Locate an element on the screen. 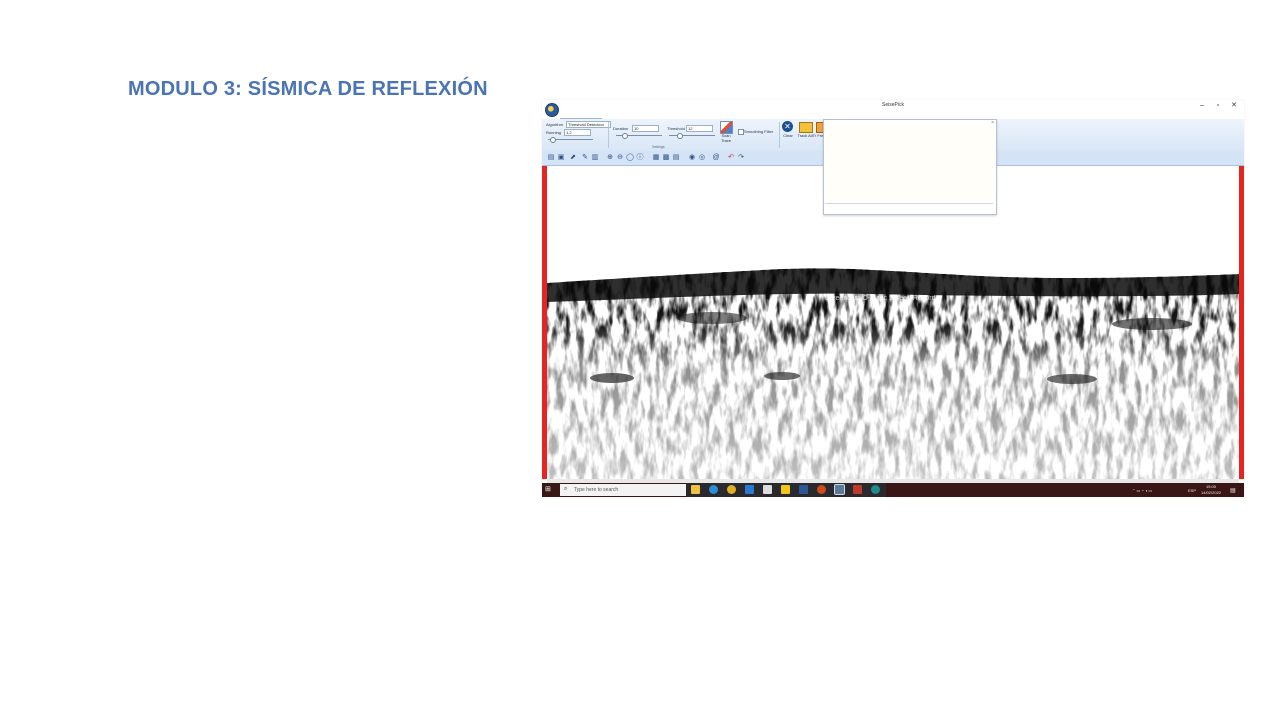 This screenshot has height=720, width=1280. edge-icon is located at coordinates (713, 489).